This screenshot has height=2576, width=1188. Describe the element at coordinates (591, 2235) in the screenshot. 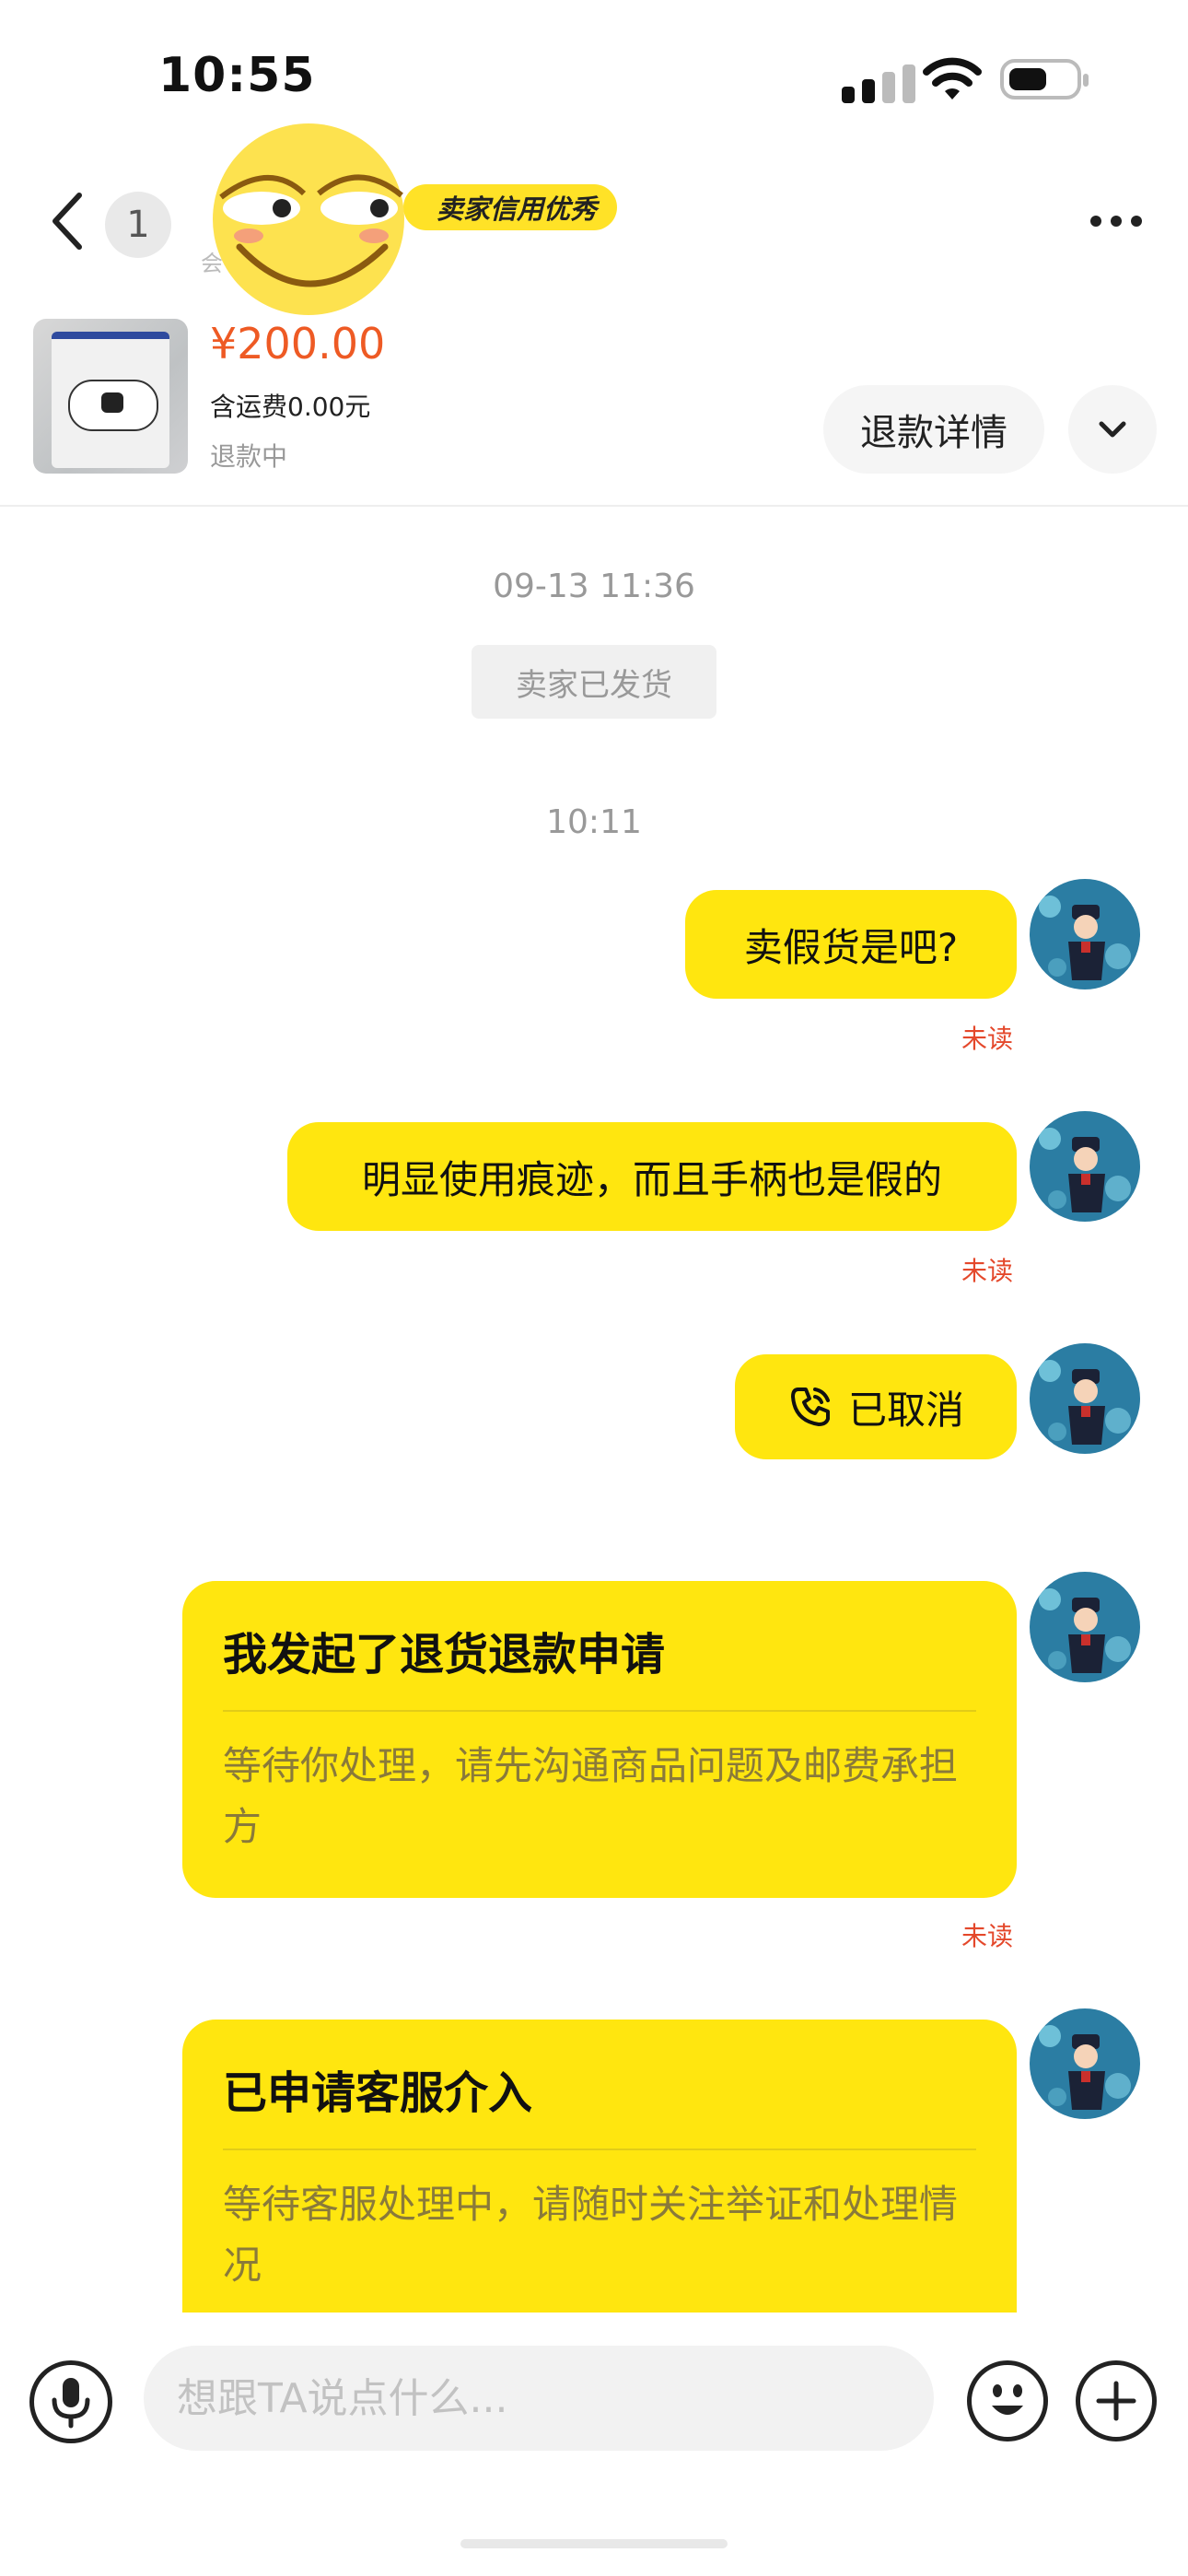

I see `card-description: 等待客服处理中，请随时关注举证和处理情况` at that location.